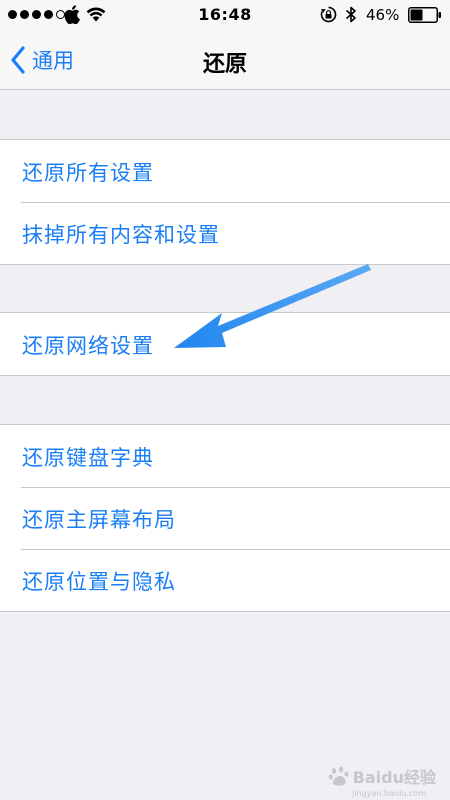  Describe the element at coordinates (88, 173) in the screenshot. I see `row-label: 还原所有设置` at that location.